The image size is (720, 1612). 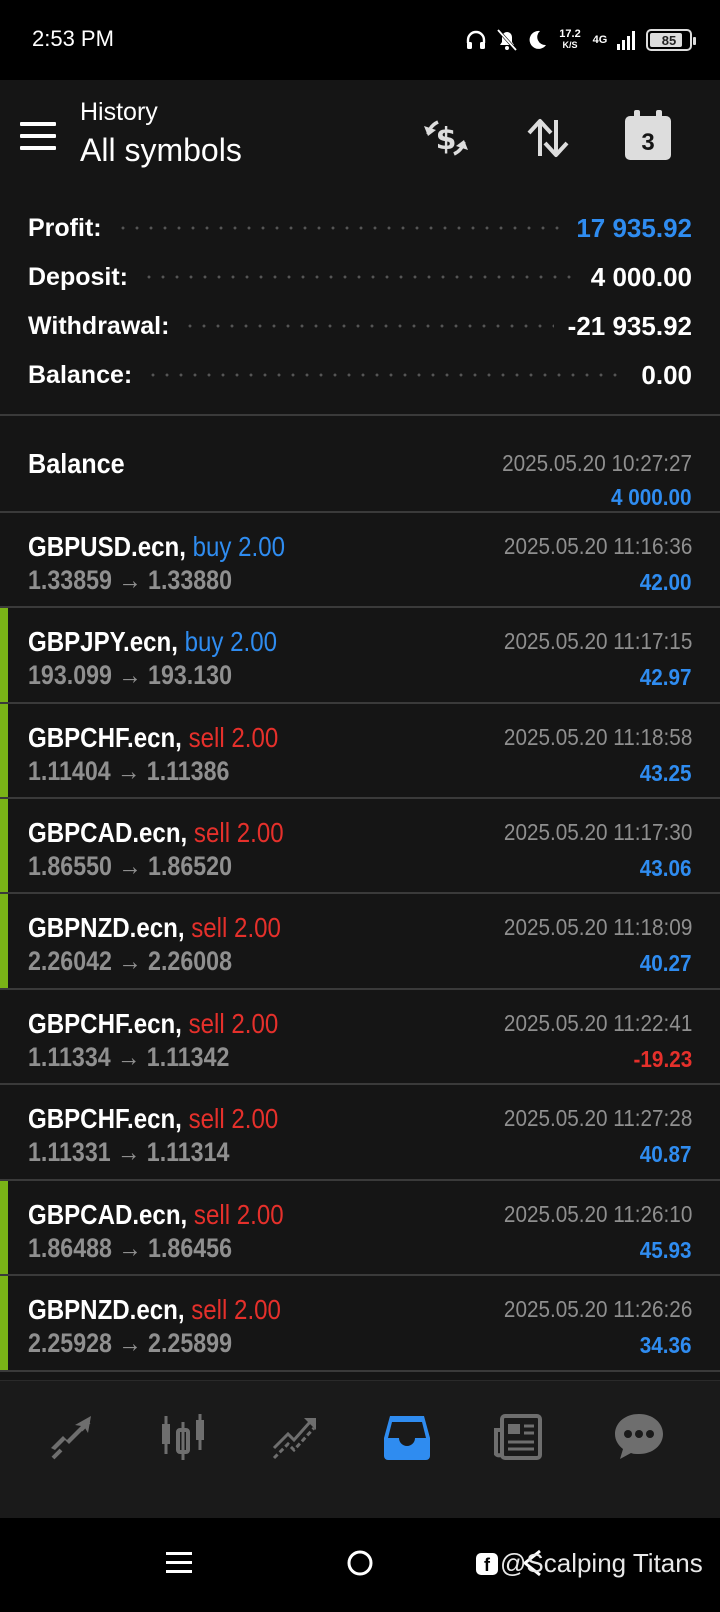 I want to click on chat-icon, so click(x=639, y=1436).